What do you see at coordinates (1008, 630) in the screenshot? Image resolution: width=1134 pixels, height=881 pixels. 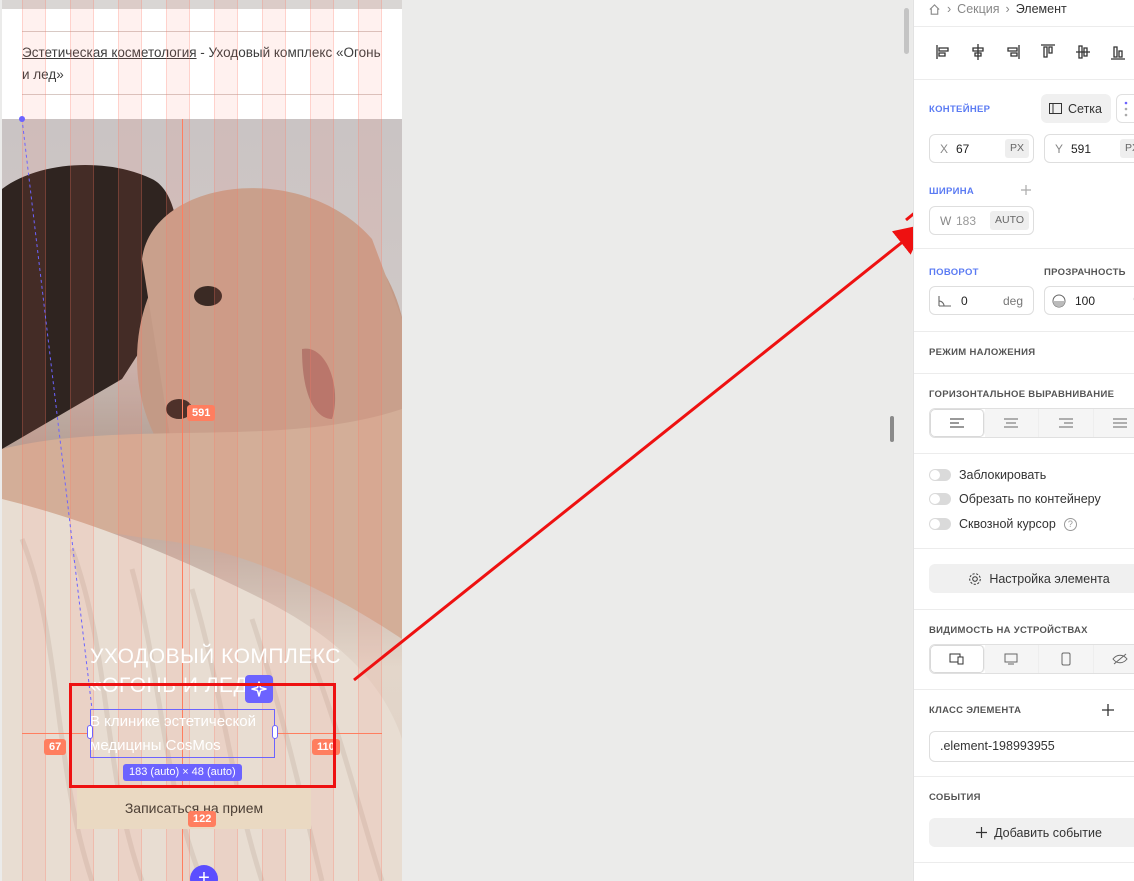 I see `visibility-label: ВИДИМОСТЬ НА УСТРОЙСТВАХ` at bounding box center [1008, 630].